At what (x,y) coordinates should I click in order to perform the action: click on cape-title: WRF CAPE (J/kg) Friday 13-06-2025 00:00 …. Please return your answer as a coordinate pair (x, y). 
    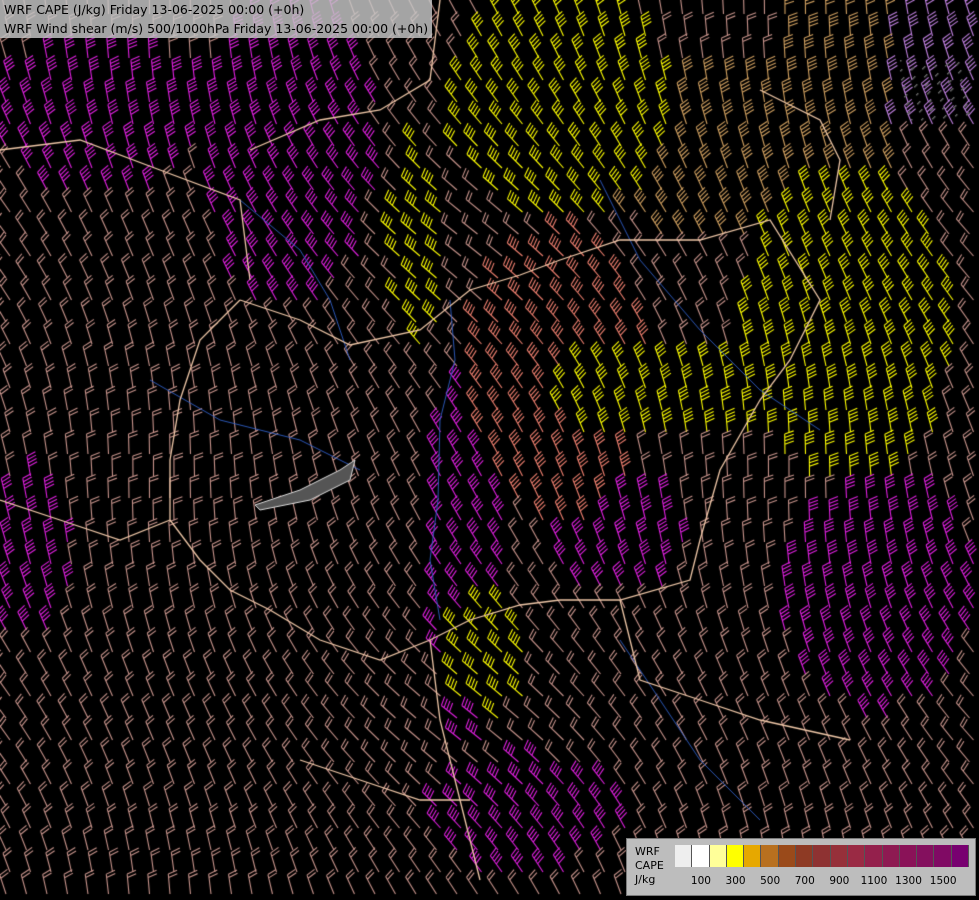
    Looking at the image, I should click on (154, 9).